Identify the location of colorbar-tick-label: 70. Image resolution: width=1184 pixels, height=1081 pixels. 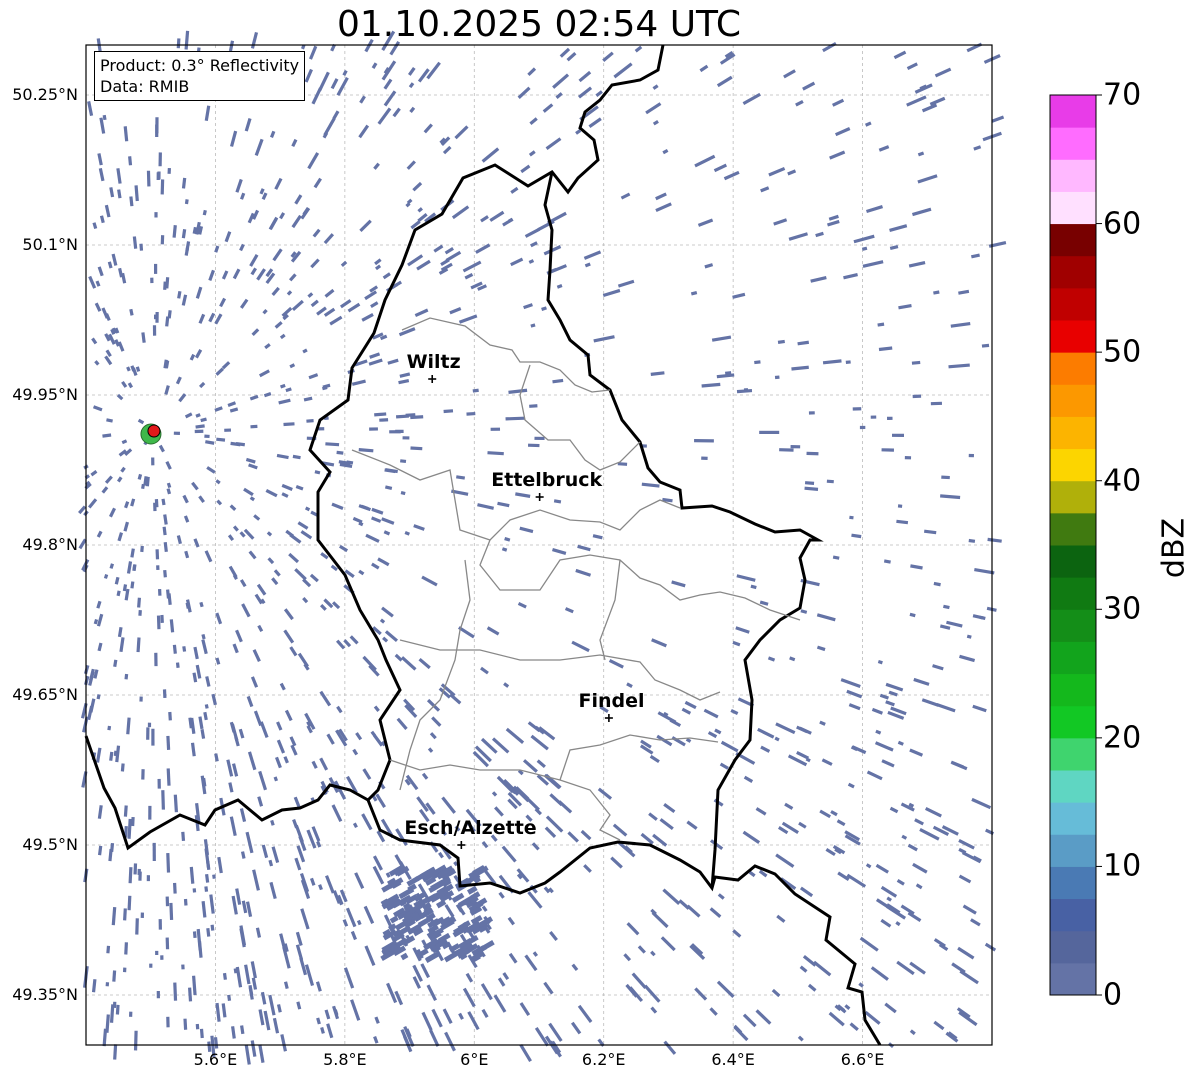
(1122, 95).